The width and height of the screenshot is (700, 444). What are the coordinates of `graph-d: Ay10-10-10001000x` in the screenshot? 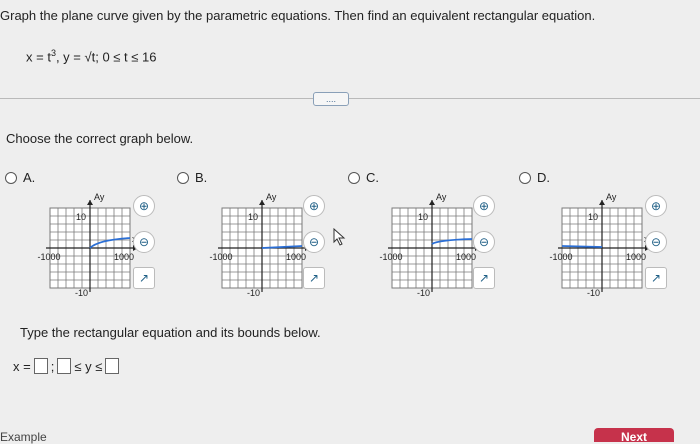 It's located at (620, 243).